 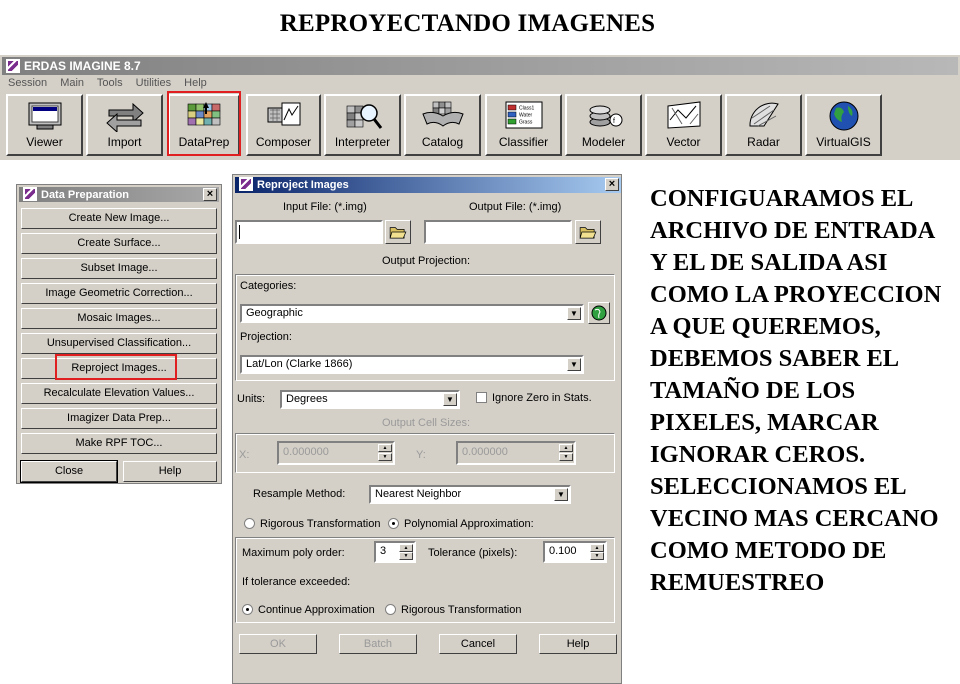 What do you see at coordinates (362, 125) in the screenshot?
I see `toolbar-interpreter-button: Interpreter` at bounding box center [362, 125].